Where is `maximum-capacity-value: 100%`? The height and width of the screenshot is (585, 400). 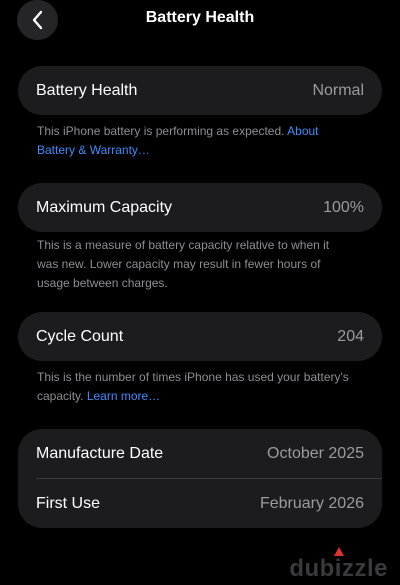 maximum-capacity-value: 100% is located at coordinates (343, 207).